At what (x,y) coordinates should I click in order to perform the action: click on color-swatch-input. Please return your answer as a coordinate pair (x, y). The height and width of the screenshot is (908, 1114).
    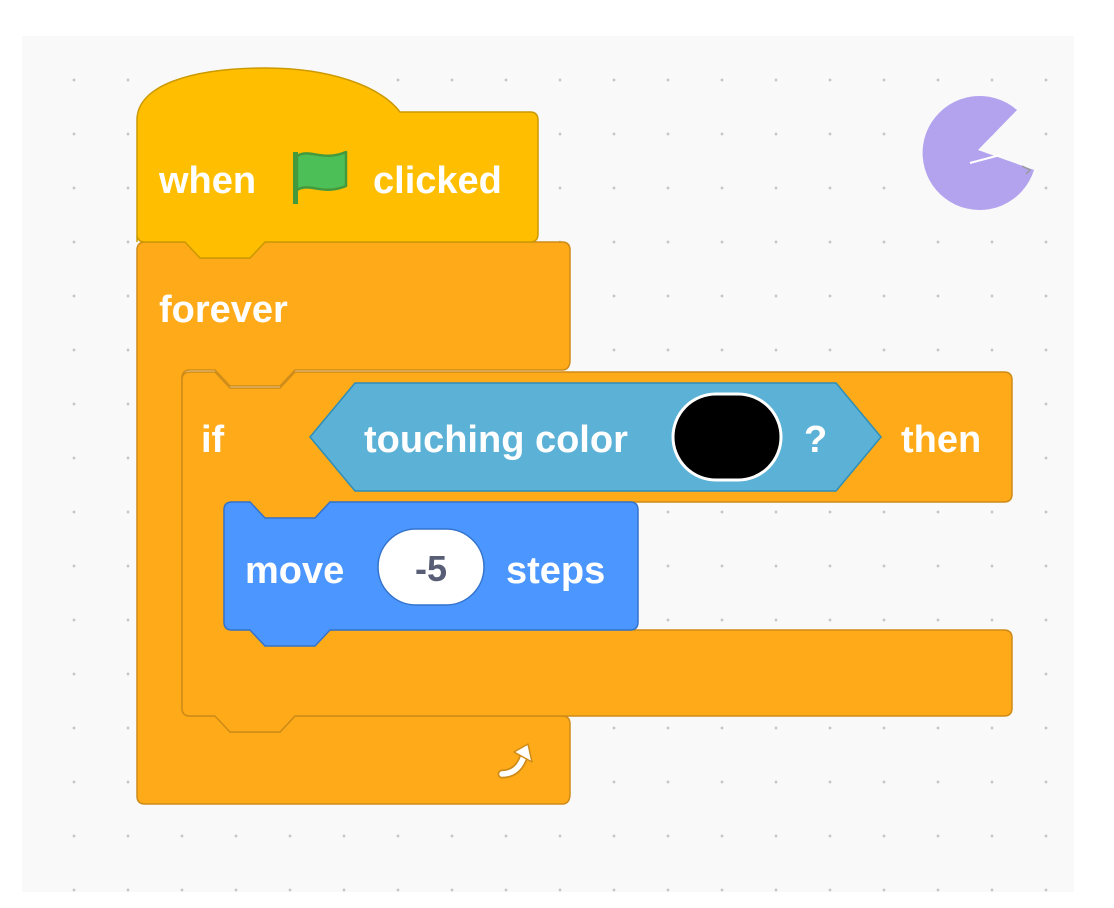
    Looking at the image, I should click on (727, 437).